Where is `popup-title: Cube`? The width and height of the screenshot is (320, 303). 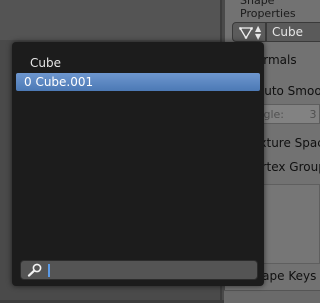
popup-title: Cube is located at coordinates (45, 63).